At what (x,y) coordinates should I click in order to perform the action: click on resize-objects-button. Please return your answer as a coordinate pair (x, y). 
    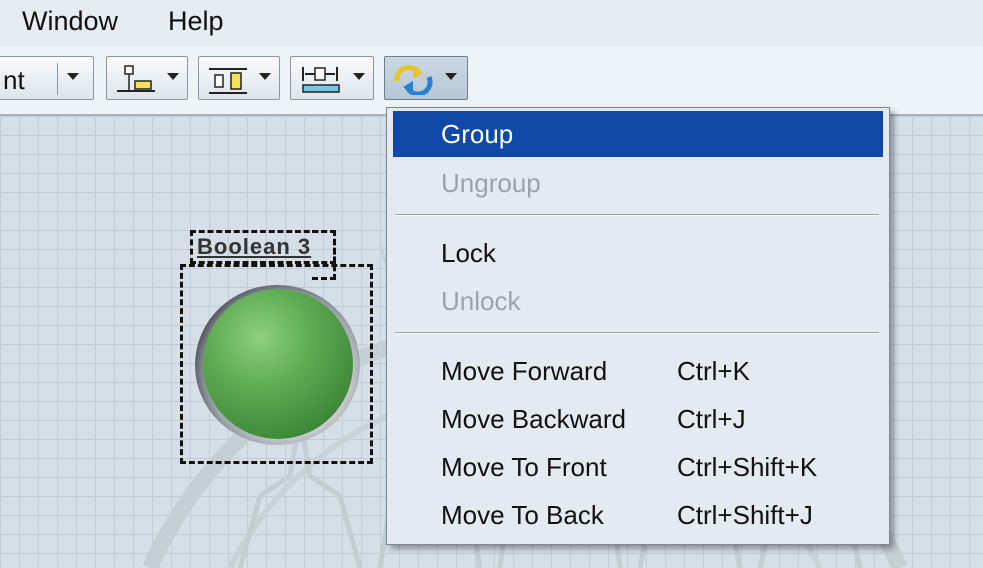
    Looking at the image, I should click on (332, 78).